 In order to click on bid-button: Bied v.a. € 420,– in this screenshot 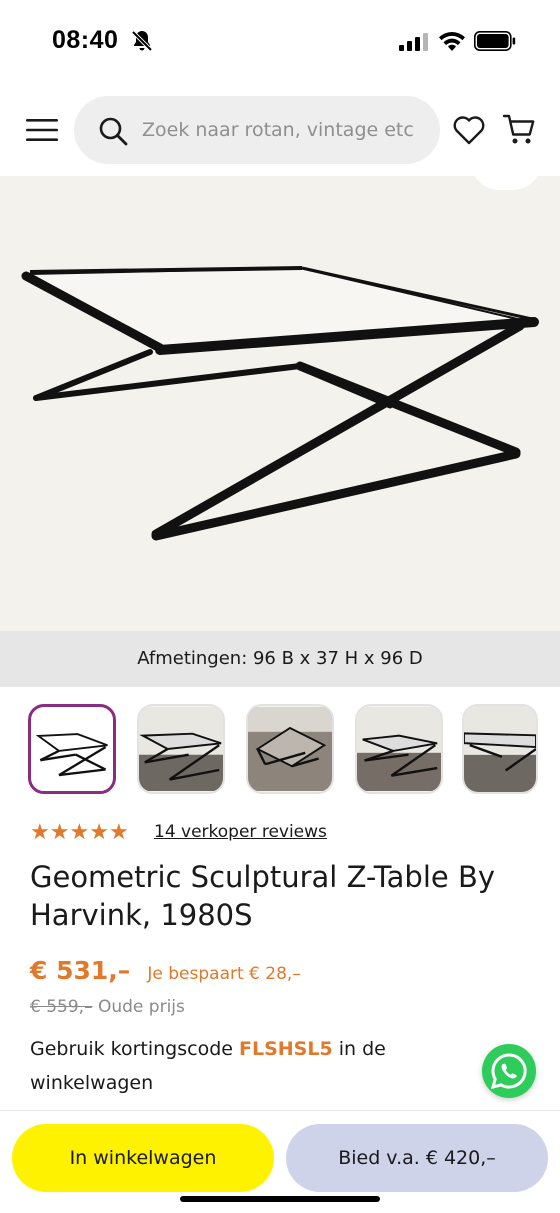, I will do `click(417, 1158)`.